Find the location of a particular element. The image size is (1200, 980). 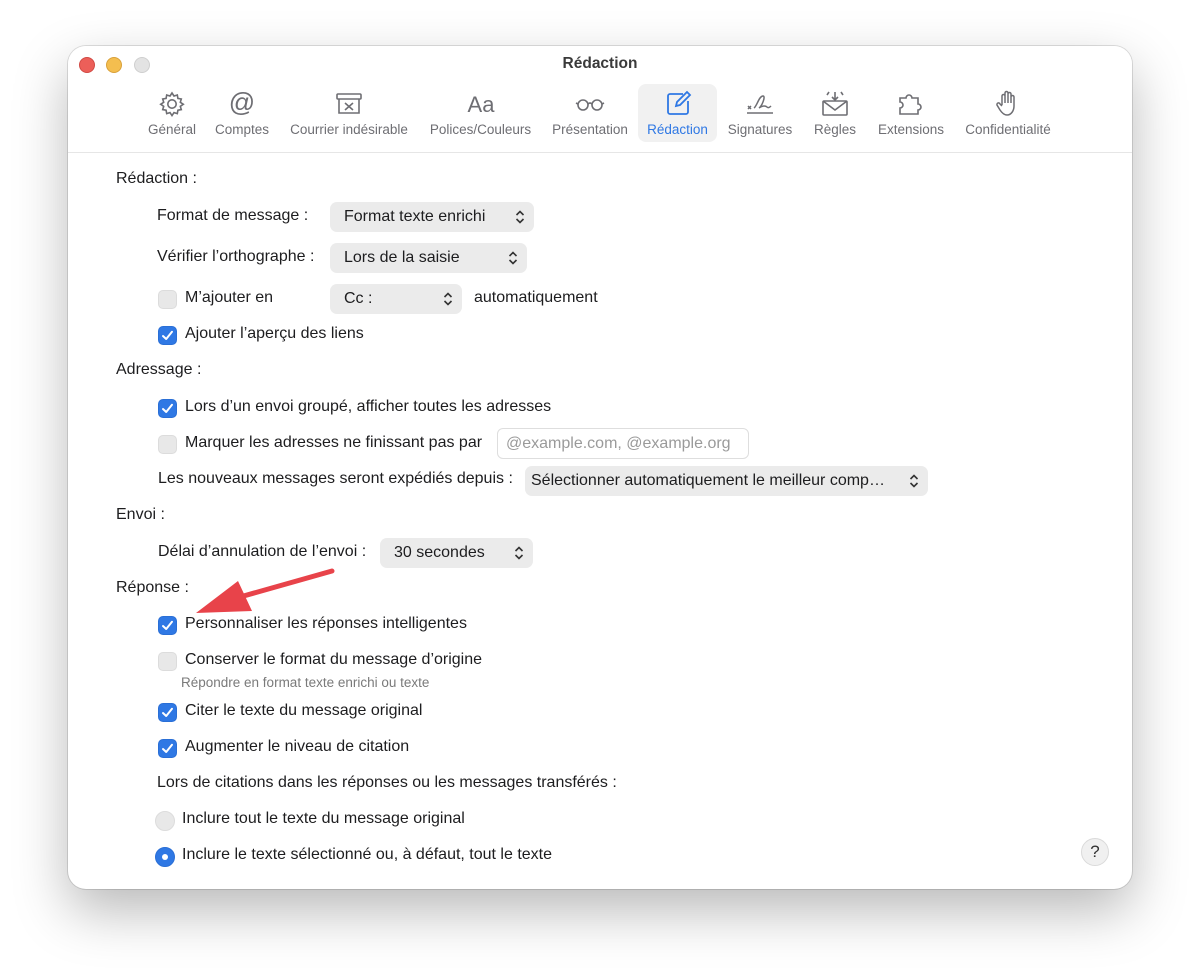

increase-quote-level-label: Augmenter le niveau de citation is located at coordinates (297, 746).